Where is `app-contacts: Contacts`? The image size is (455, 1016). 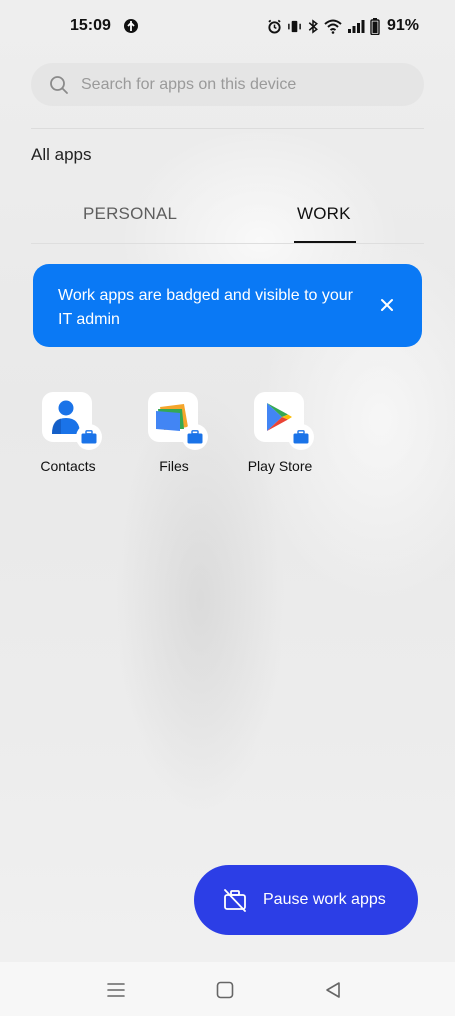
app-contacts: Contacts is located at coordinates (68, 433).